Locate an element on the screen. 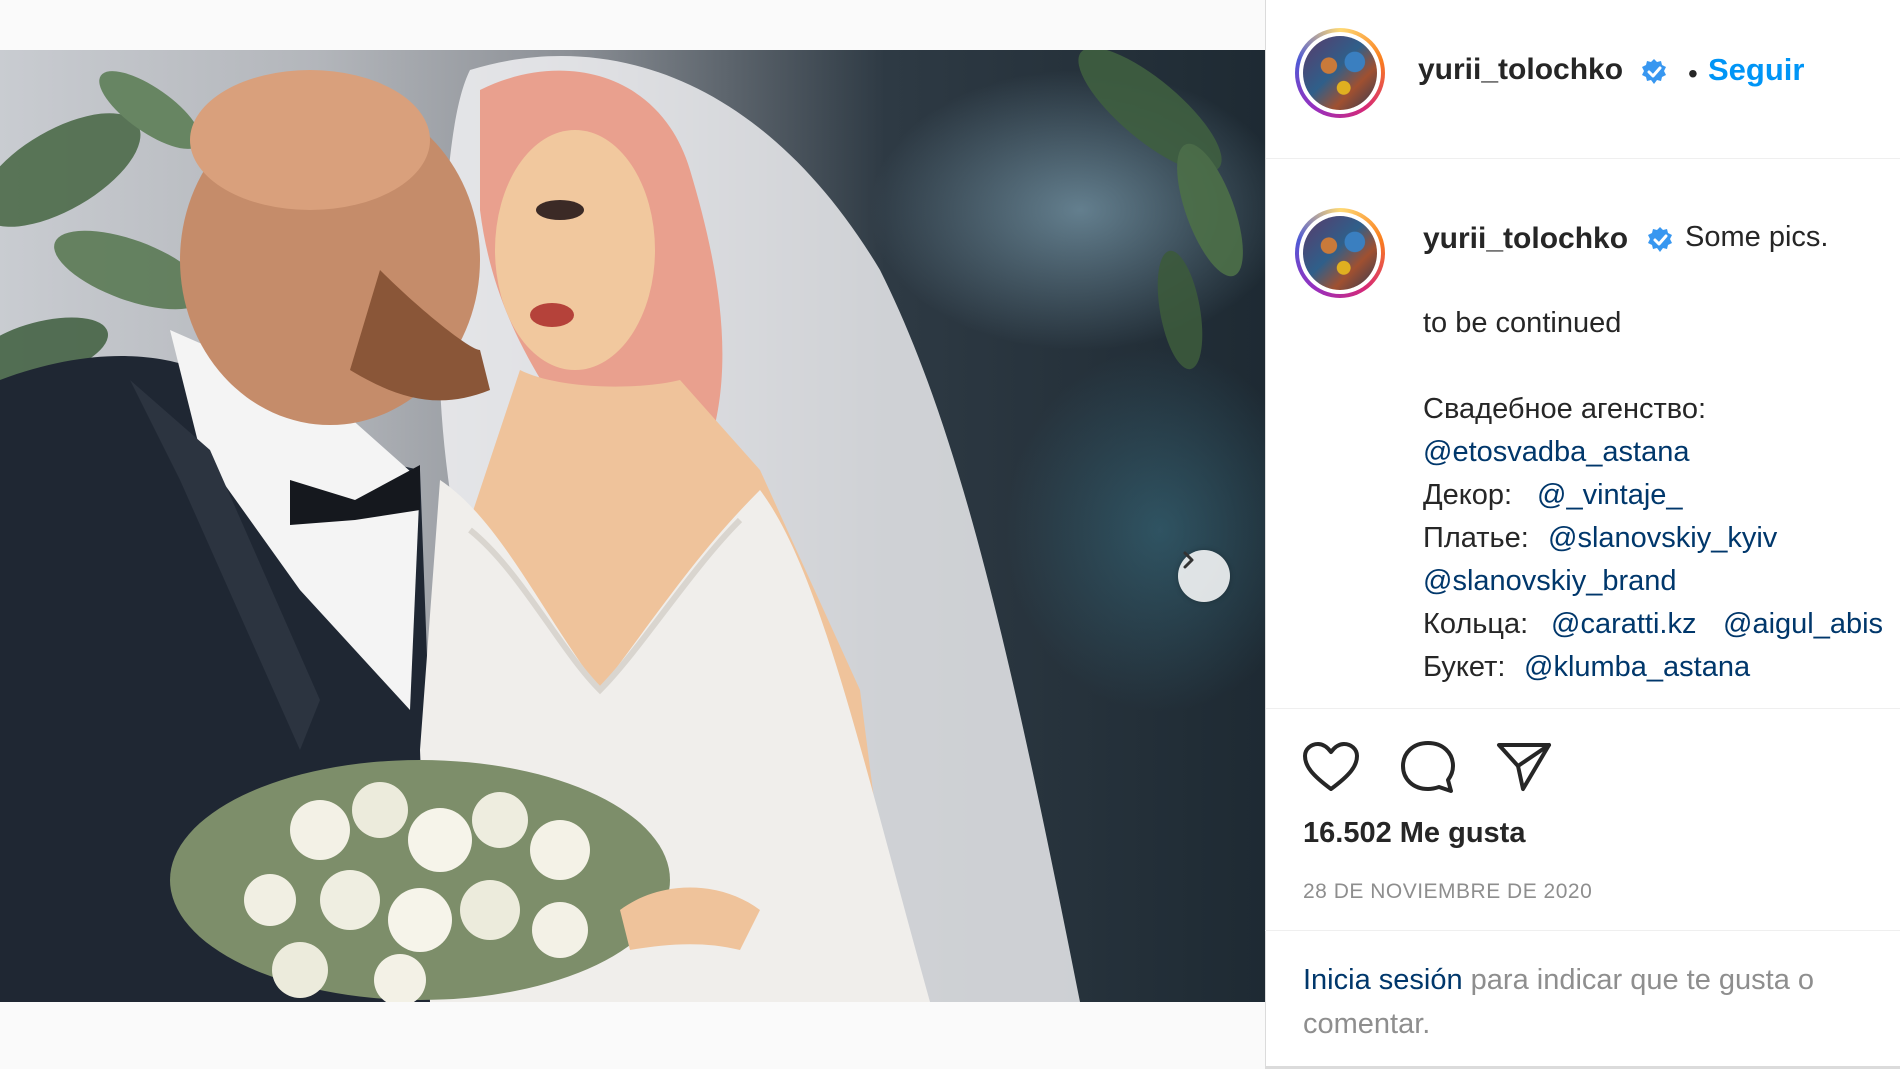 Image resolution: width=1900 pixels, height=1070 pixels. caption-decor-label: Декор: is located at coordinates (1468, 495).